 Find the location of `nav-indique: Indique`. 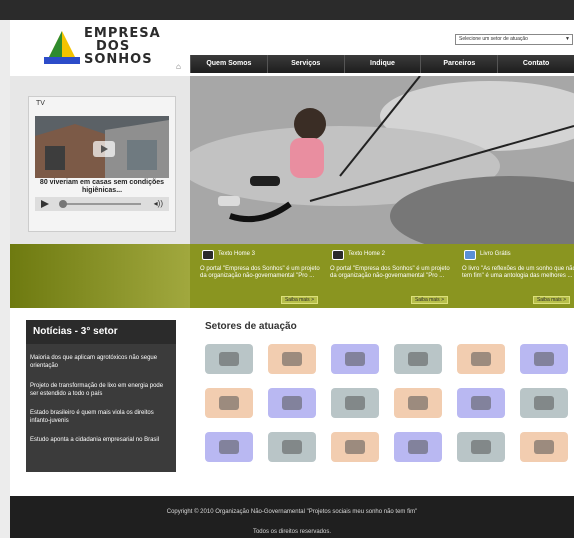

nav-indique: Indique is located at coordinates (382, 64).